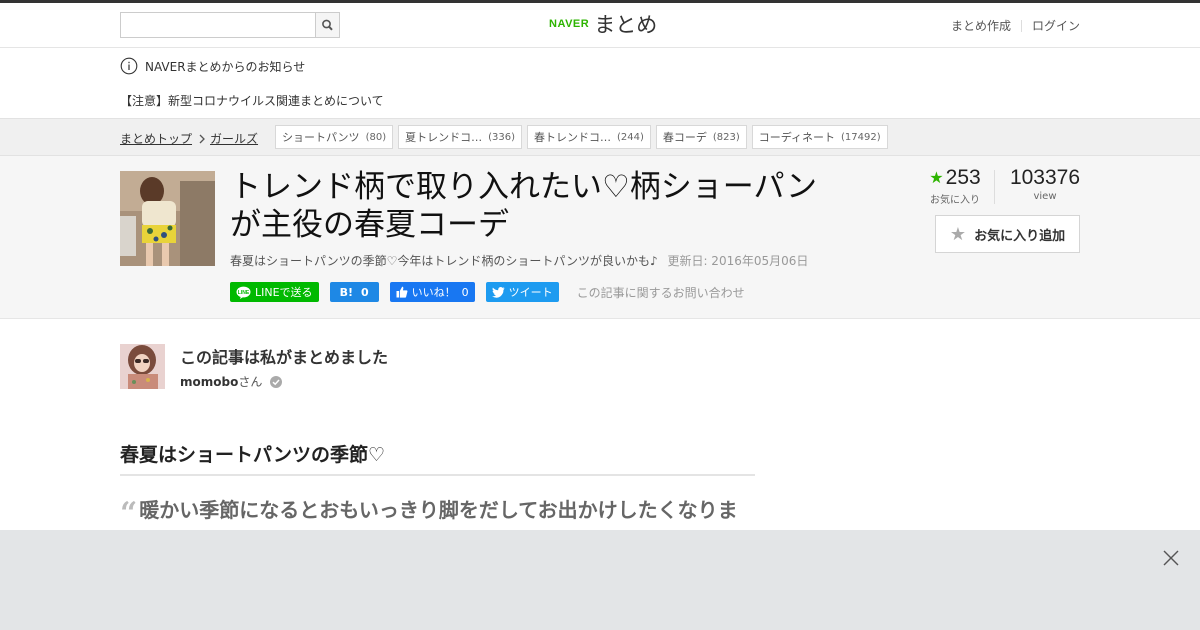  I want to click on search-button, so click(327, 25).